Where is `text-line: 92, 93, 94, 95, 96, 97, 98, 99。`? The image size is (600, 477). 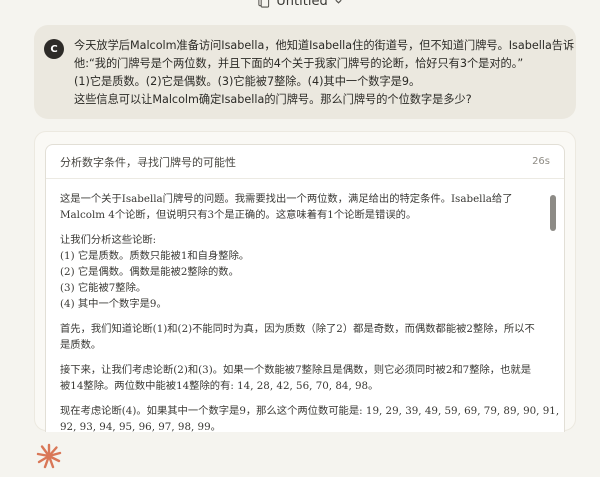
text-line: 92, 93, 94, 95, 96, 97, 98, 99。 is located at coordinates (140, 426).